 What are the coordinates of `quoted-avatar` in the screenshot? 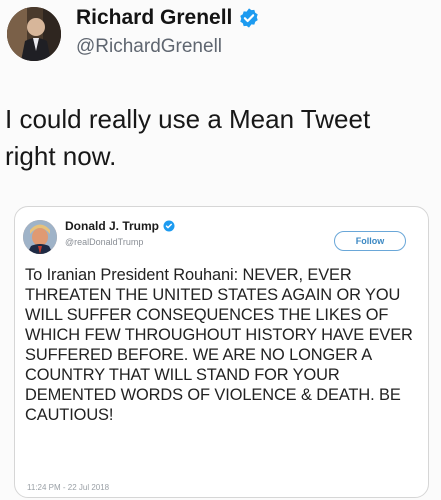 It's located at (40, 237).